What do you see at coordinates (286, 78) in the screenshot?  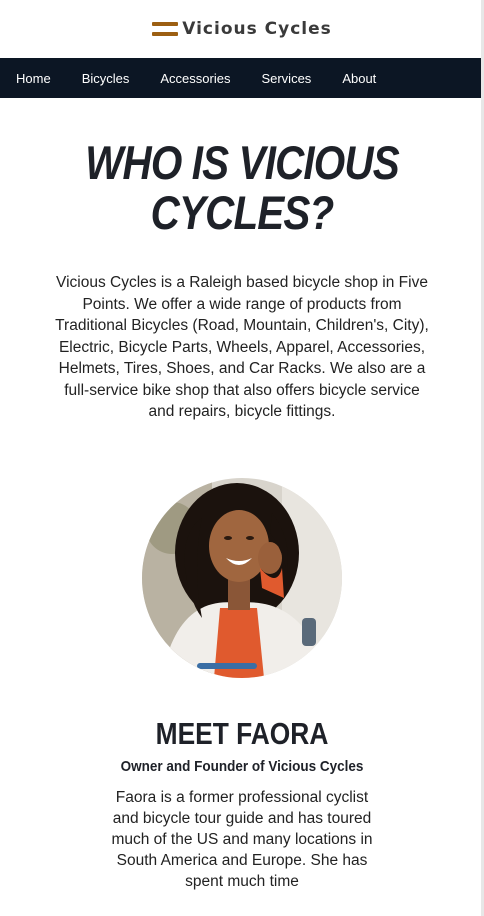 I see `nav-item-services: Services` at bounding box center [286, 78].